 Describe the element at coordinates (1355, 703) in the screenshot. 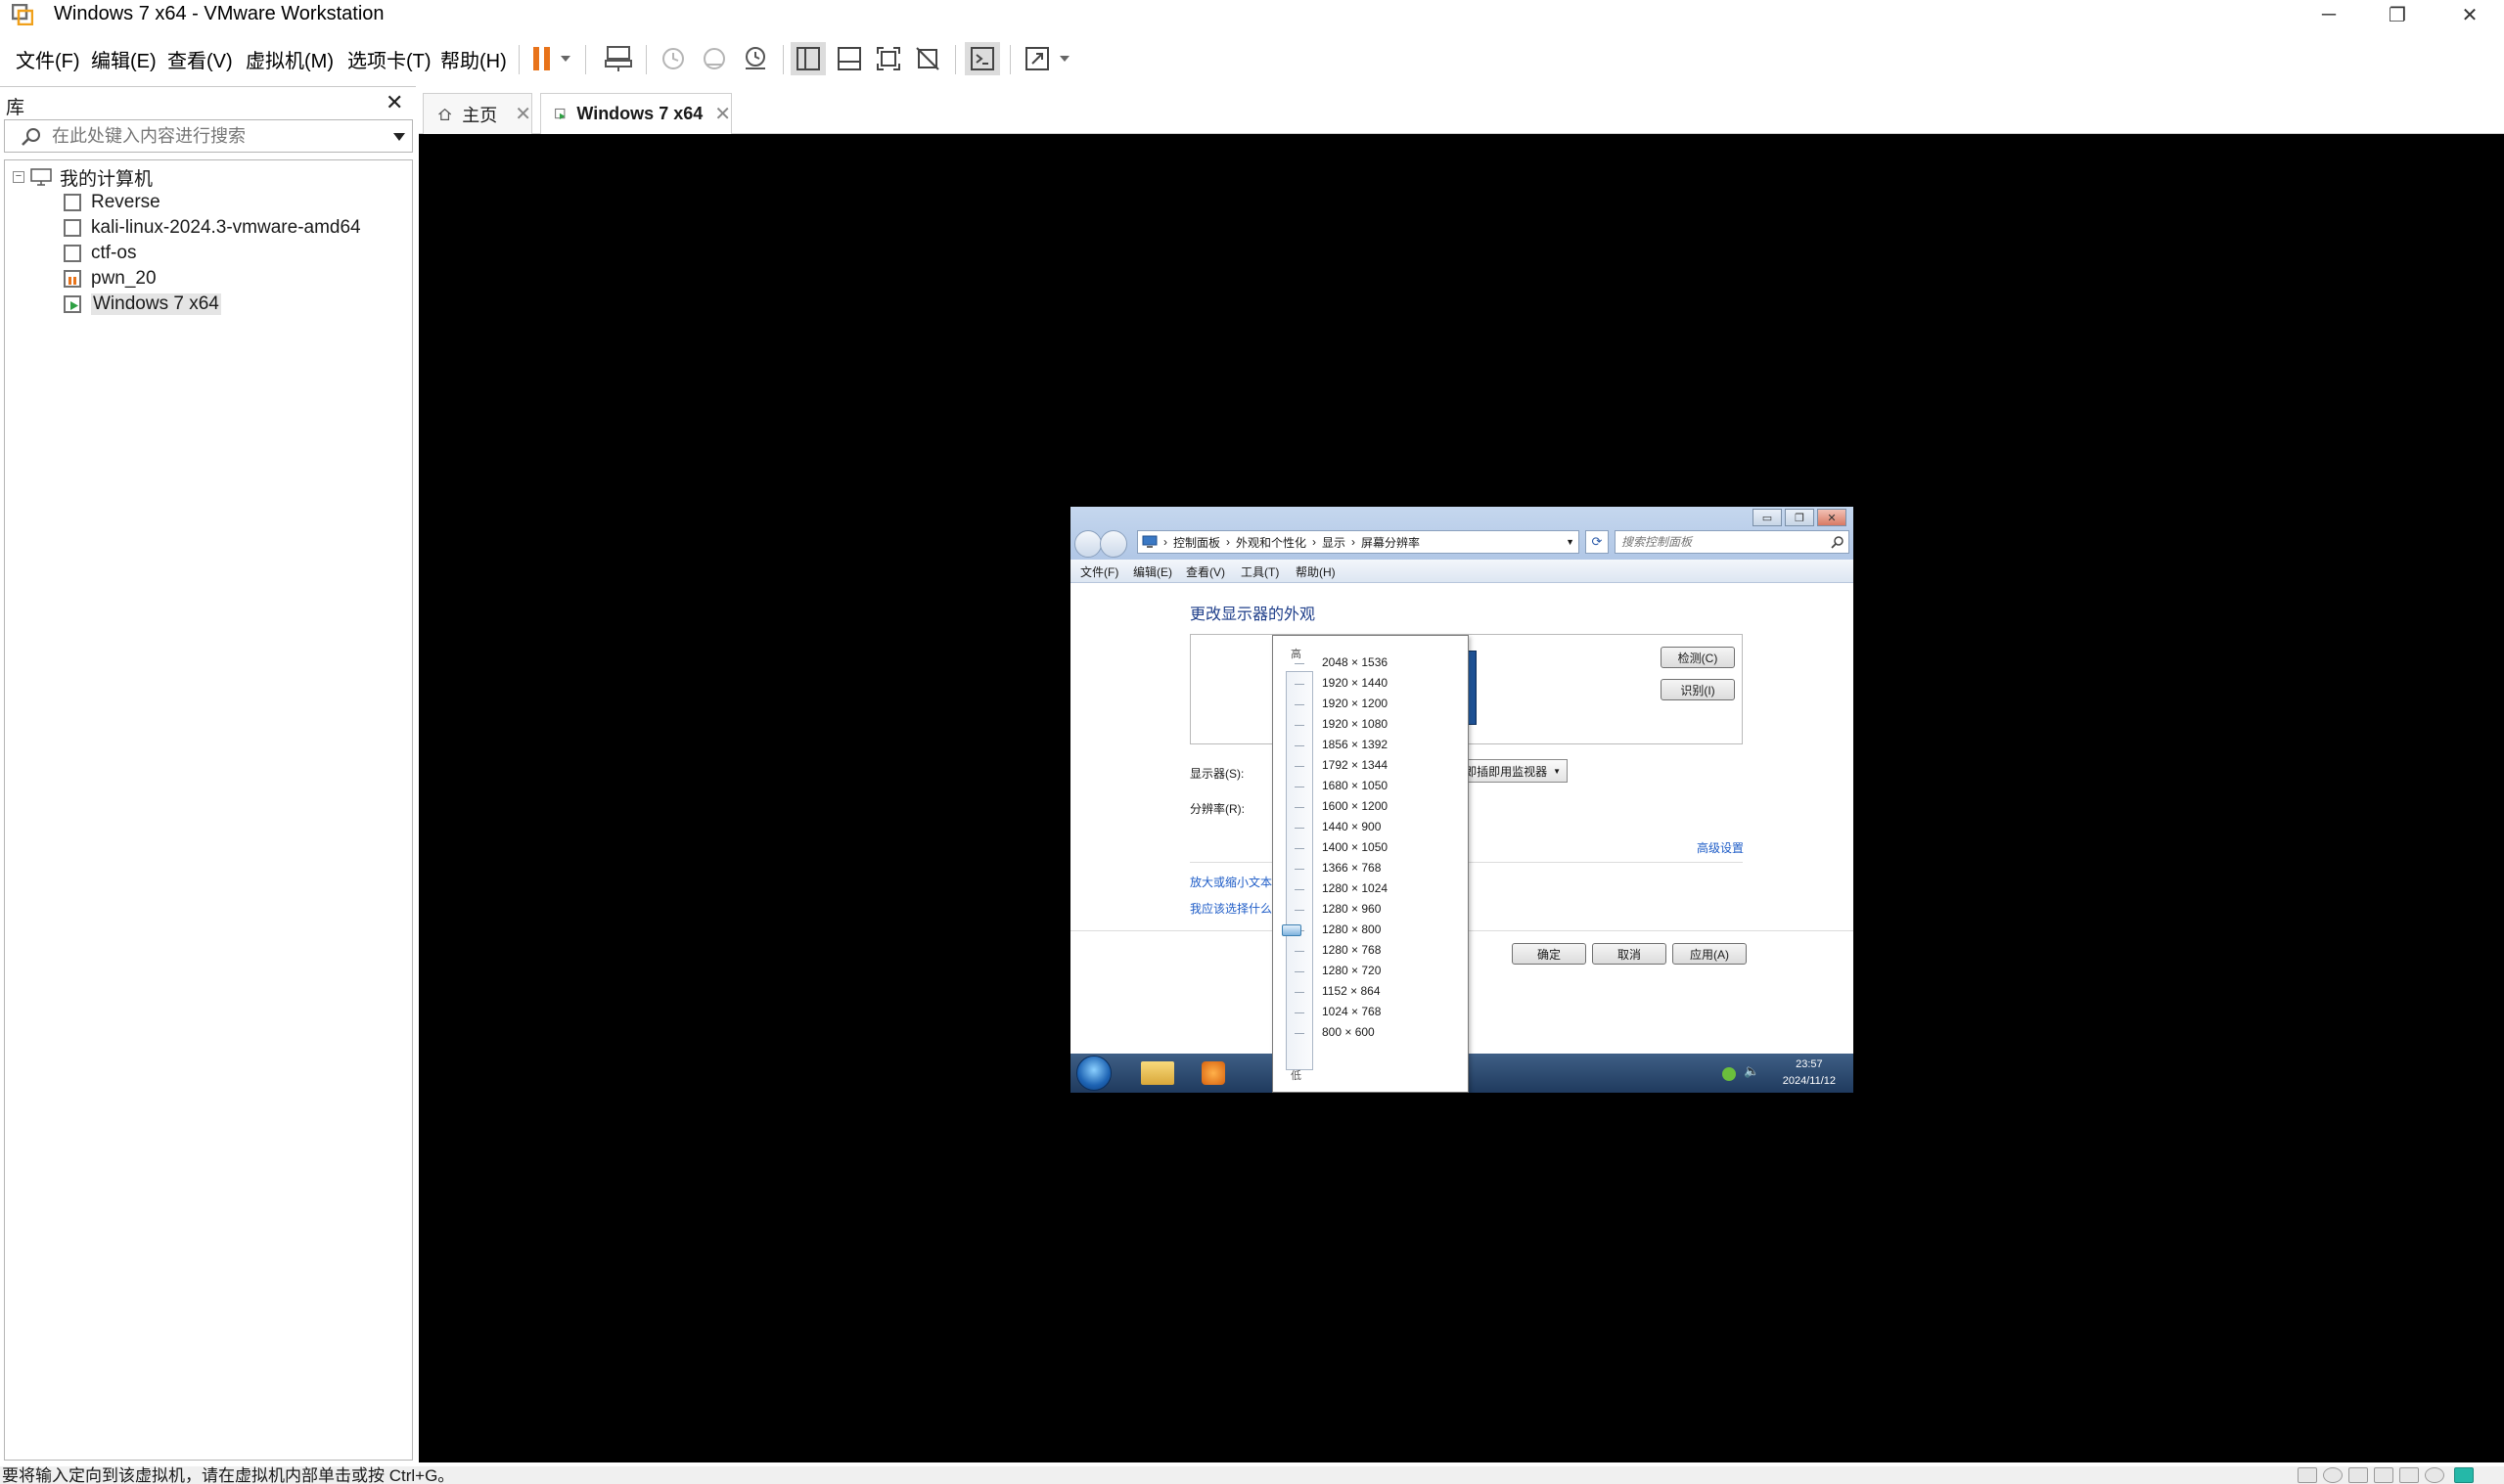

I see `resolution-option: 1920 × 1200` at that location.